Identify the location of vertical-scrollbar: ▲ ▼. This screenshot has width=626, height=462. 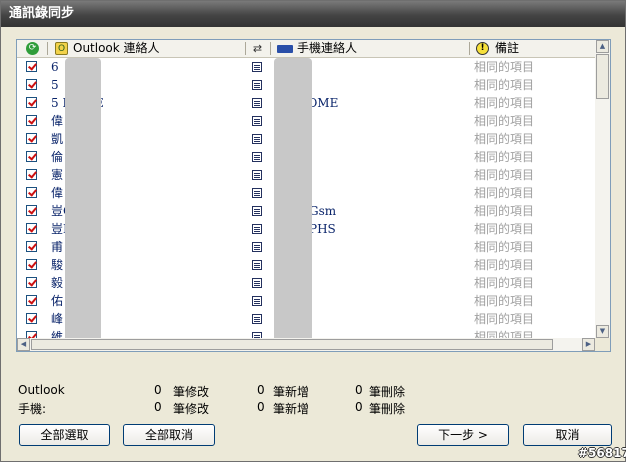
(602, 189).